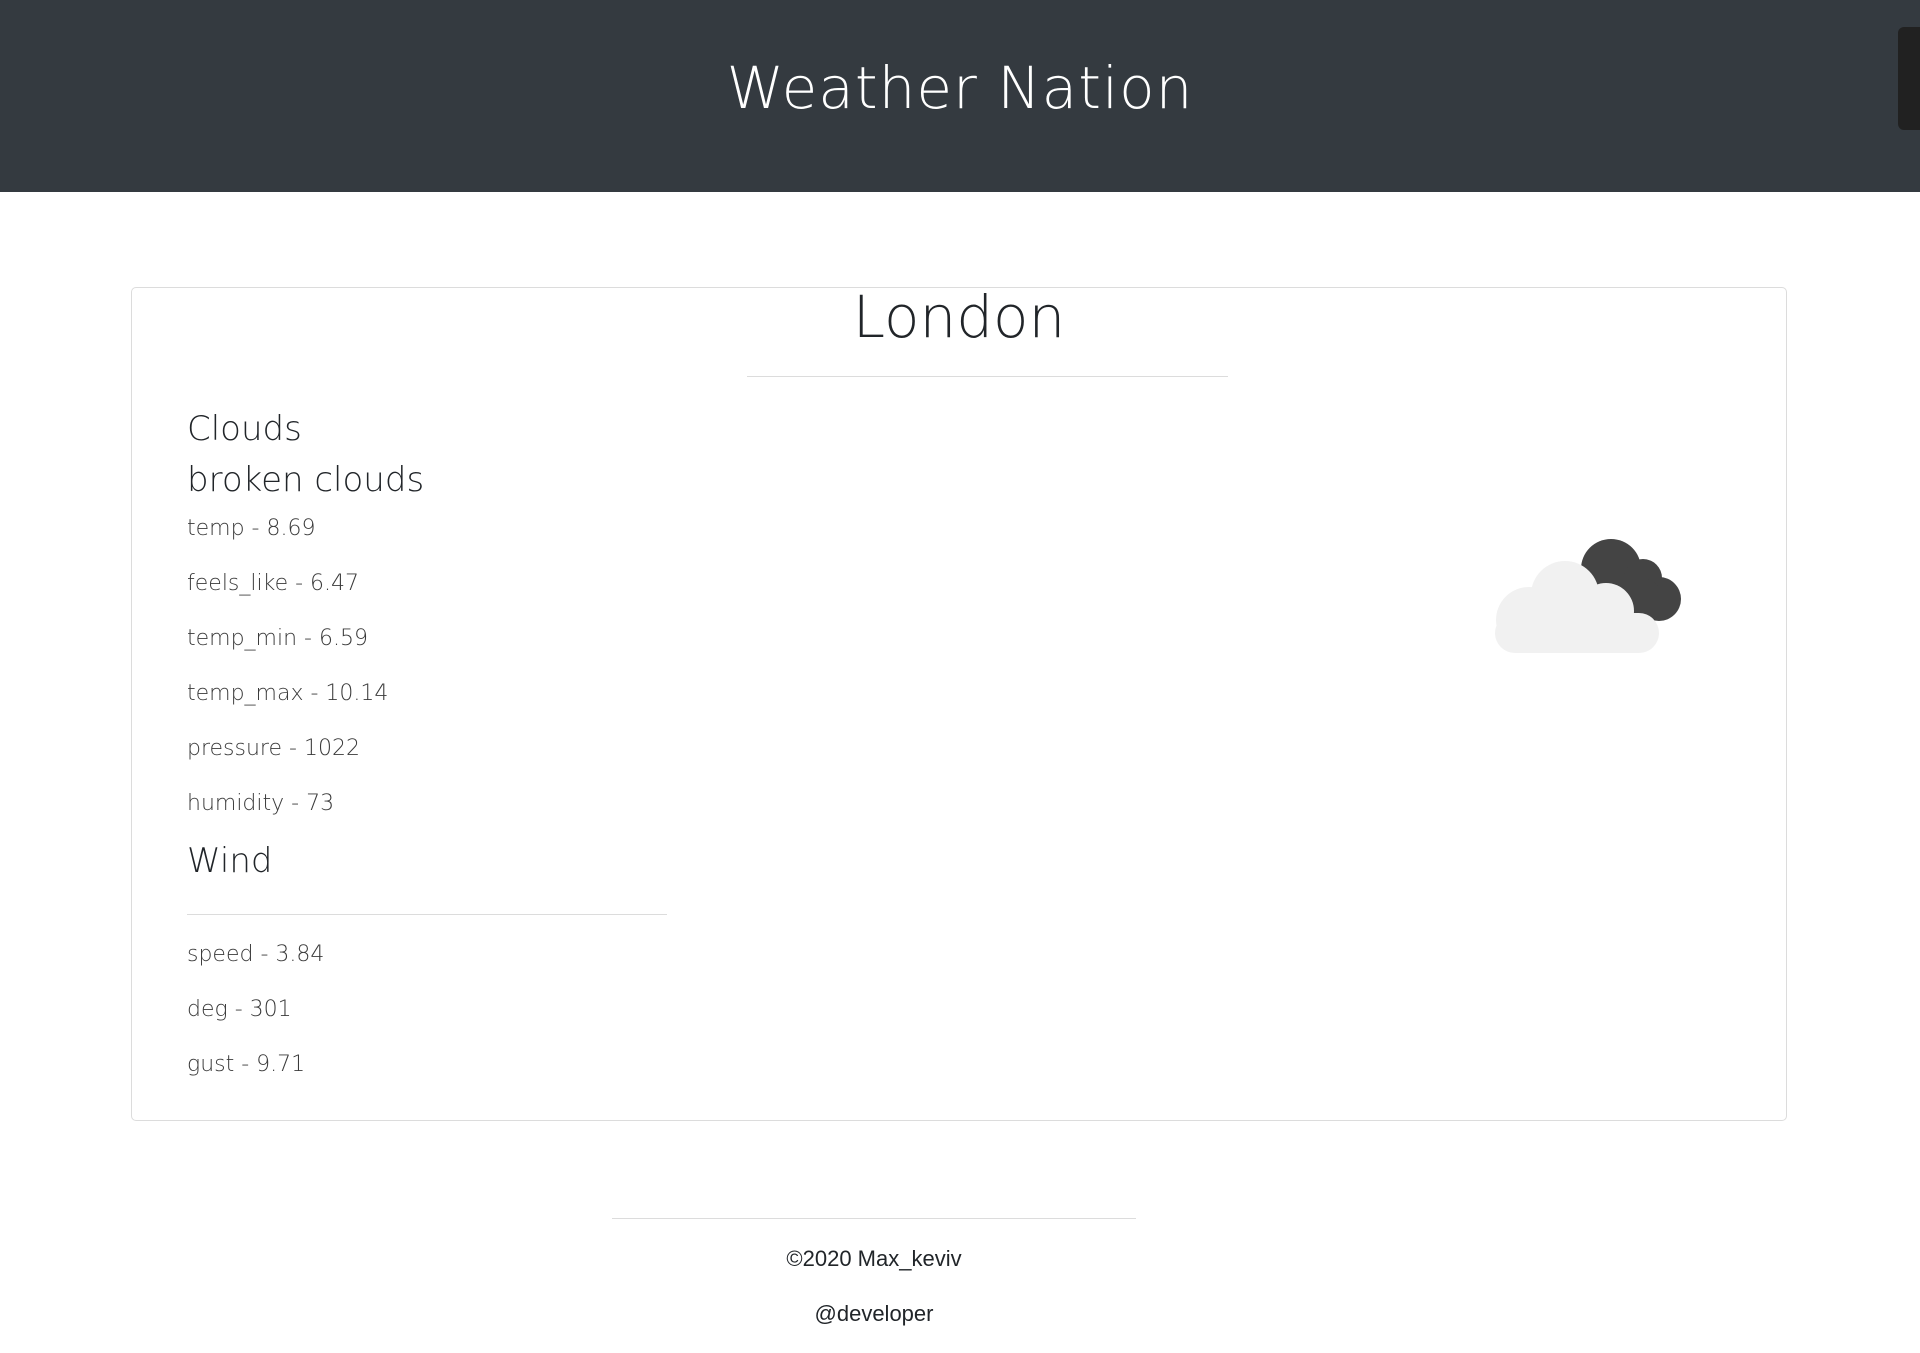 This screenshot has width=1920, height=1353. Describe the element at coordinates (306, 480) in the screenshot. I see `weather-description: broken clouds` at that location.